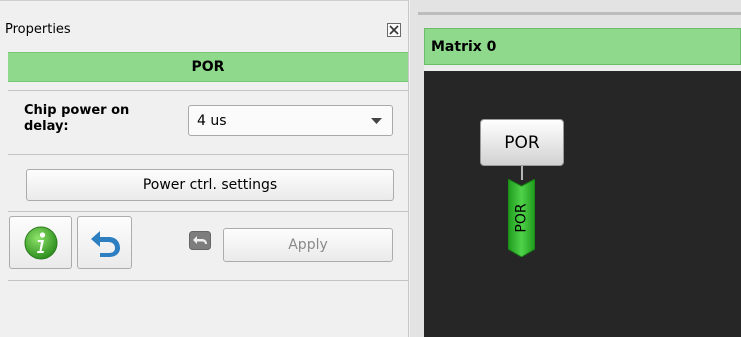 The width and height of the screenshot is (741, 337). What do you see at coordinates (376, 121) in the screenshot?
I see `chevron-down-icon` at bounding box center [376, 121].